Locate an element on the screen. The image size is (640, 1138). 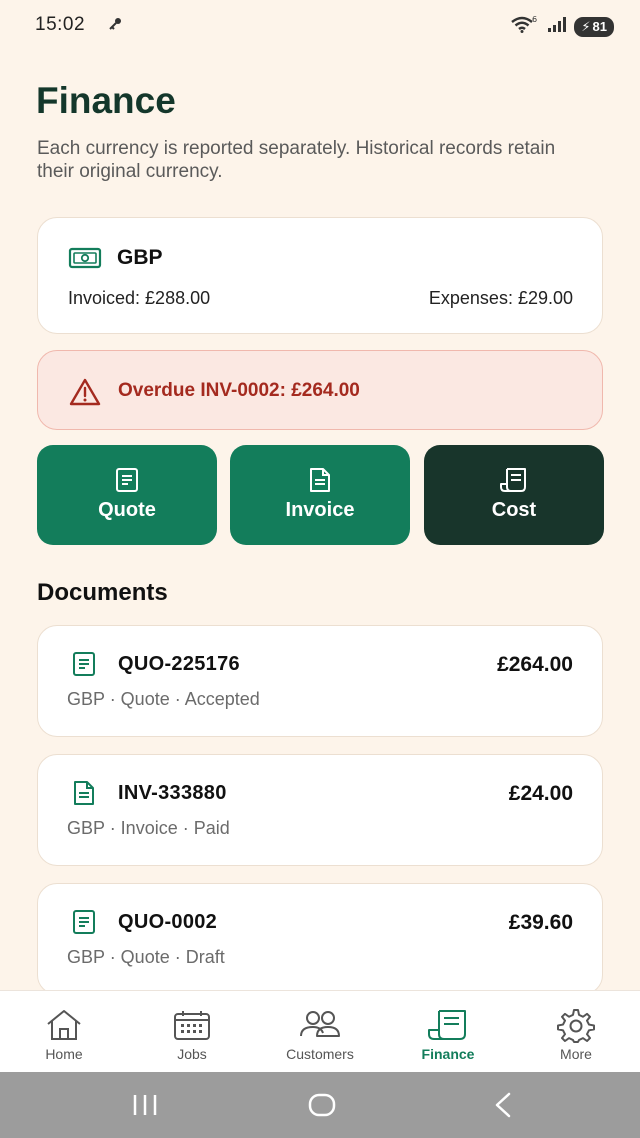
system-navigation-bar is located at coordinates (320, 1105).